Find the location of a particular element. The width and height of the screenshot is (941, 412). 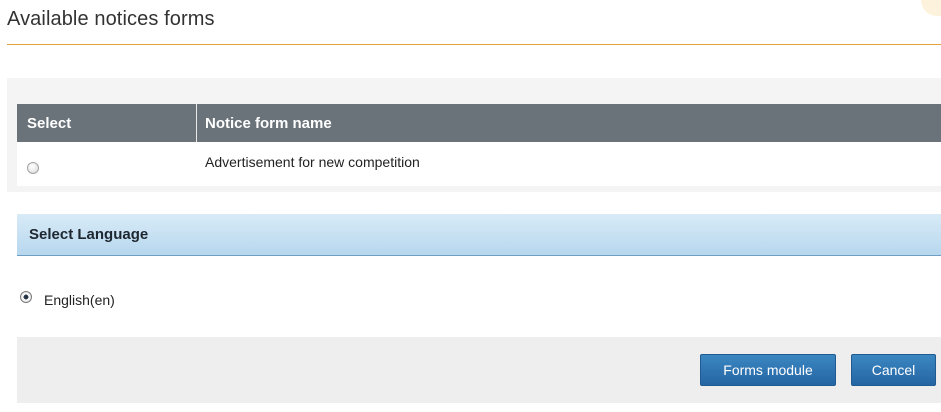

table-header: Select Notice form name is located at coordinates (479, 123).